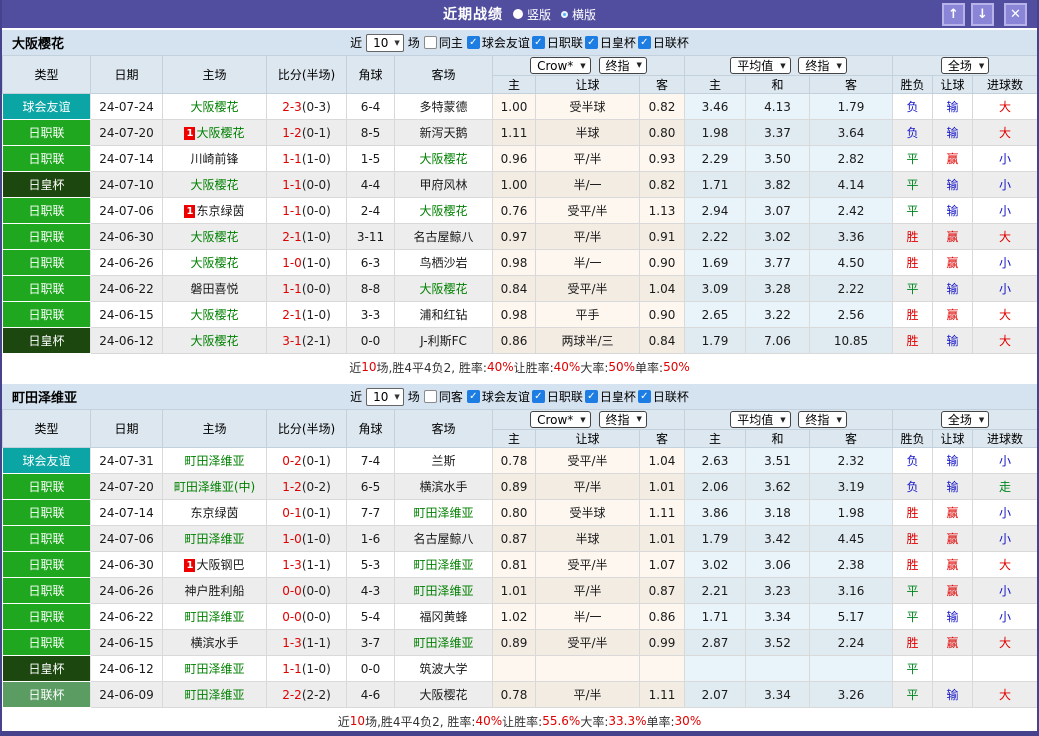 Image resolution: width=1039 pixels, height=736 pixels. What do you see at coordinates (587, 486) in the screenshot?
I see `crow-handicap: 平/半` at bounding box center [587, 486].